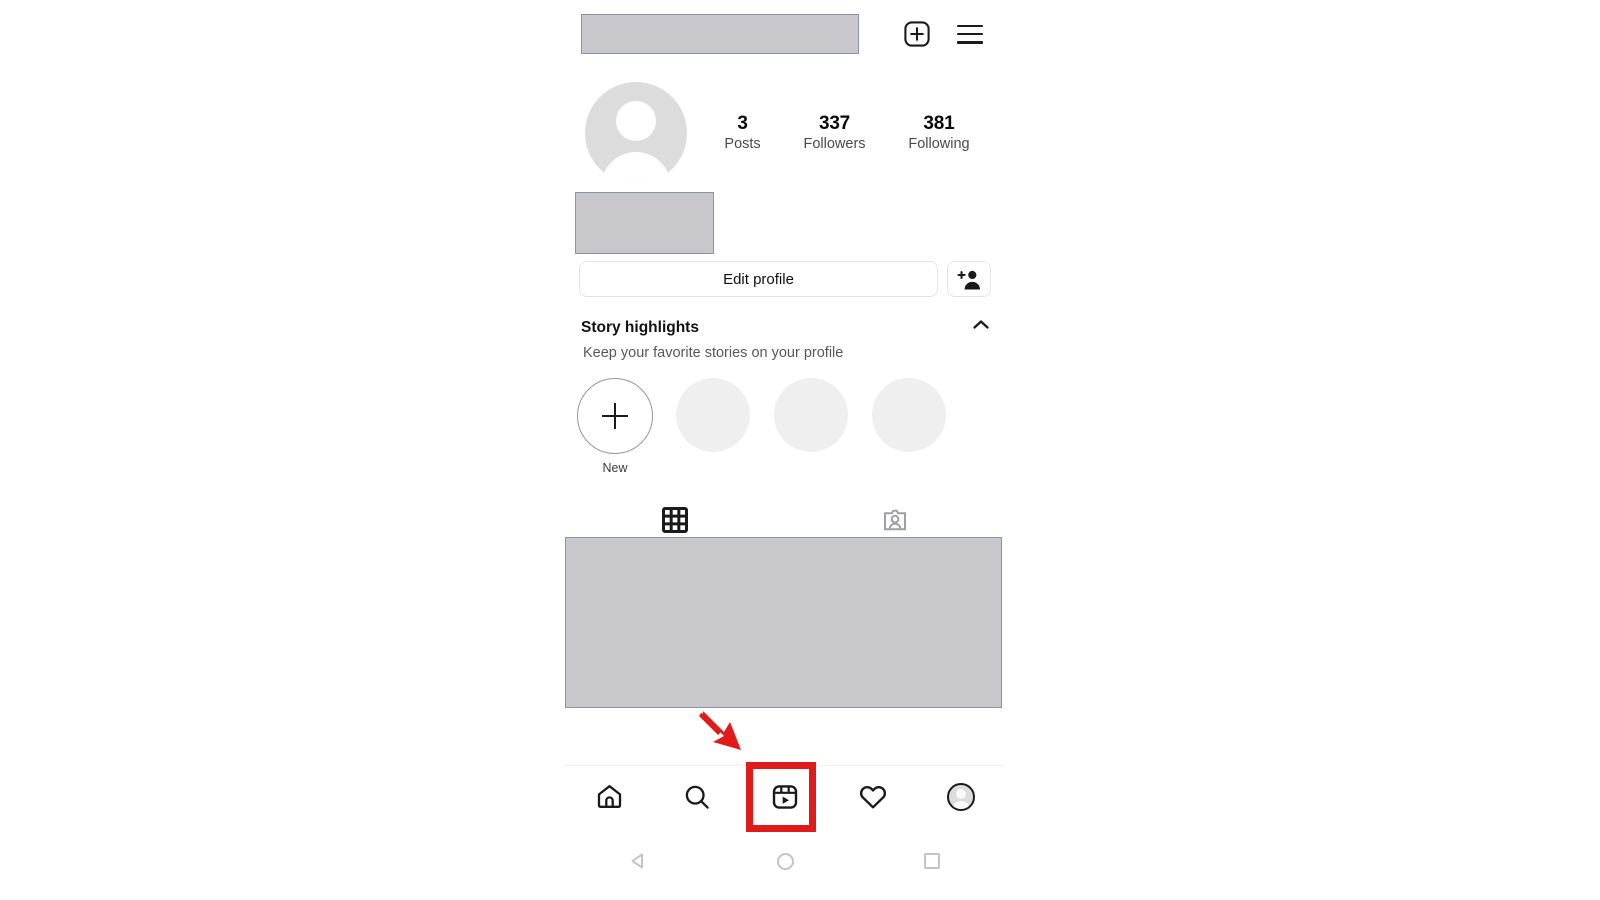 This screenshot has height=900, width=1600. I want to click on story-highlights-list: New, so click(762, 426).